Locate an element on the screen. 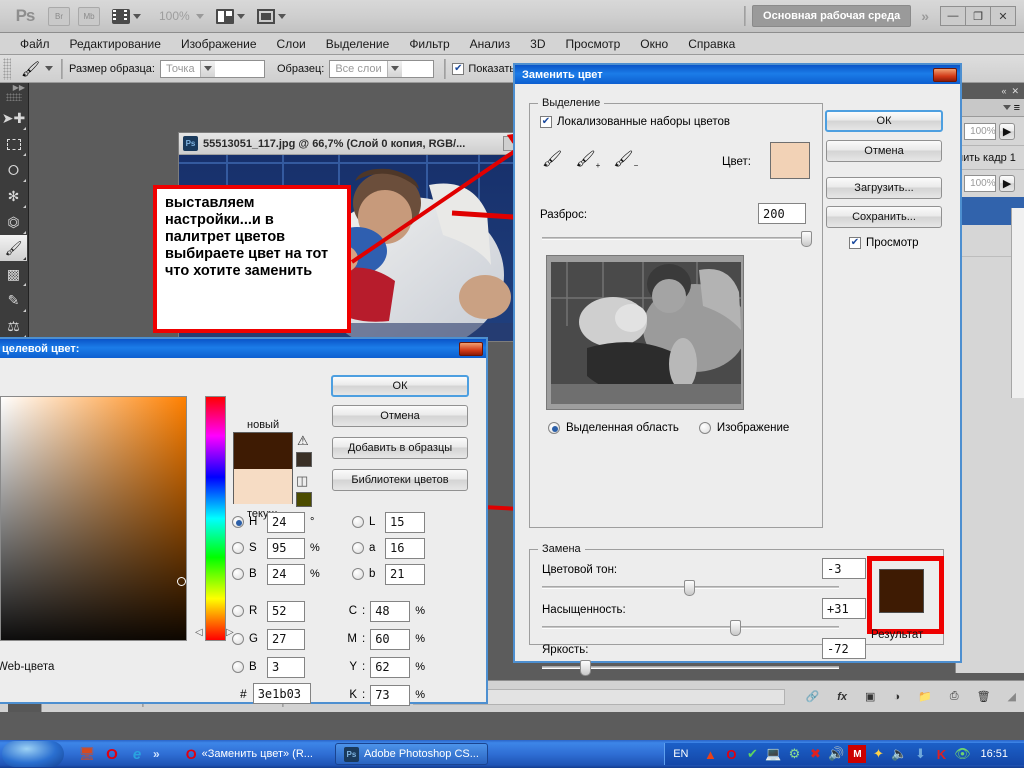 The image size is (1024, 768). start-button is located at coordinates (33, 754).